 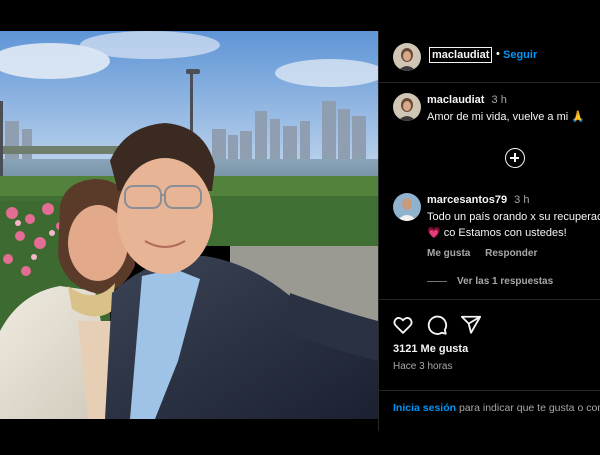 What do you see at coordinates (497, 233) in the screenshot?
I see `comment-text-line2: 💗 co Estamos con ustedes!` at bounding box center [497, 233].